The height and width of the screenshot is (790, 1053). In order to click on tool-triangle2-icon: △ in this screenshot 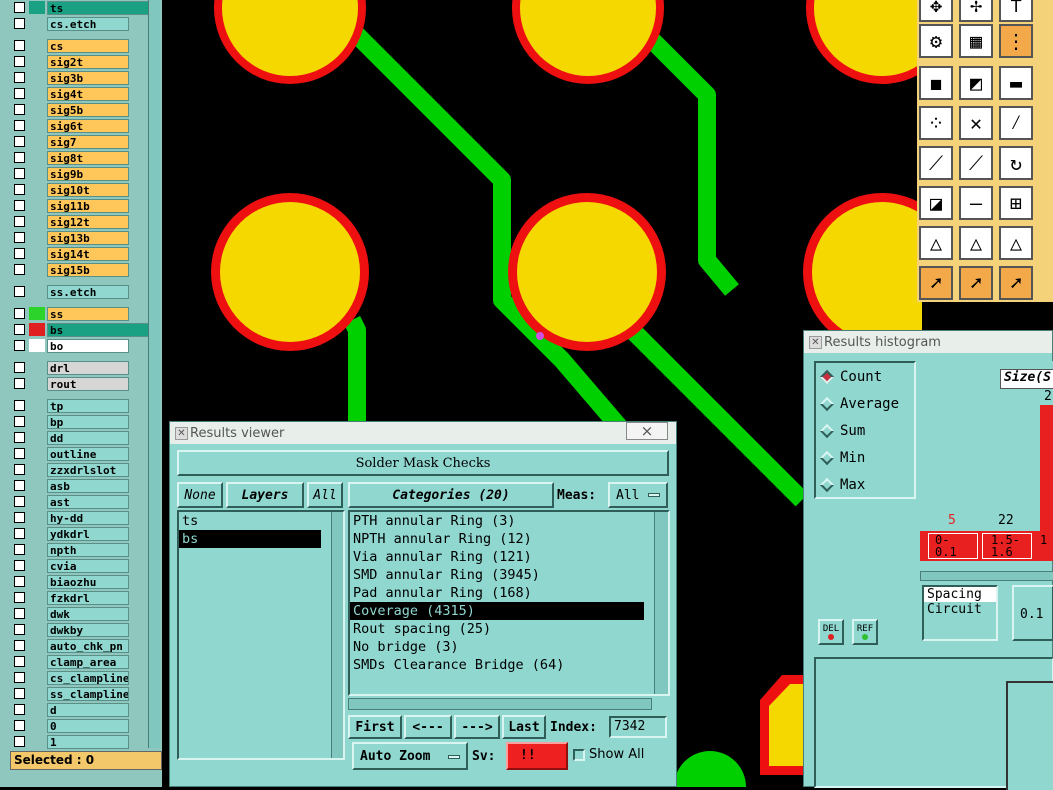, I will do `click(976, 243)`.